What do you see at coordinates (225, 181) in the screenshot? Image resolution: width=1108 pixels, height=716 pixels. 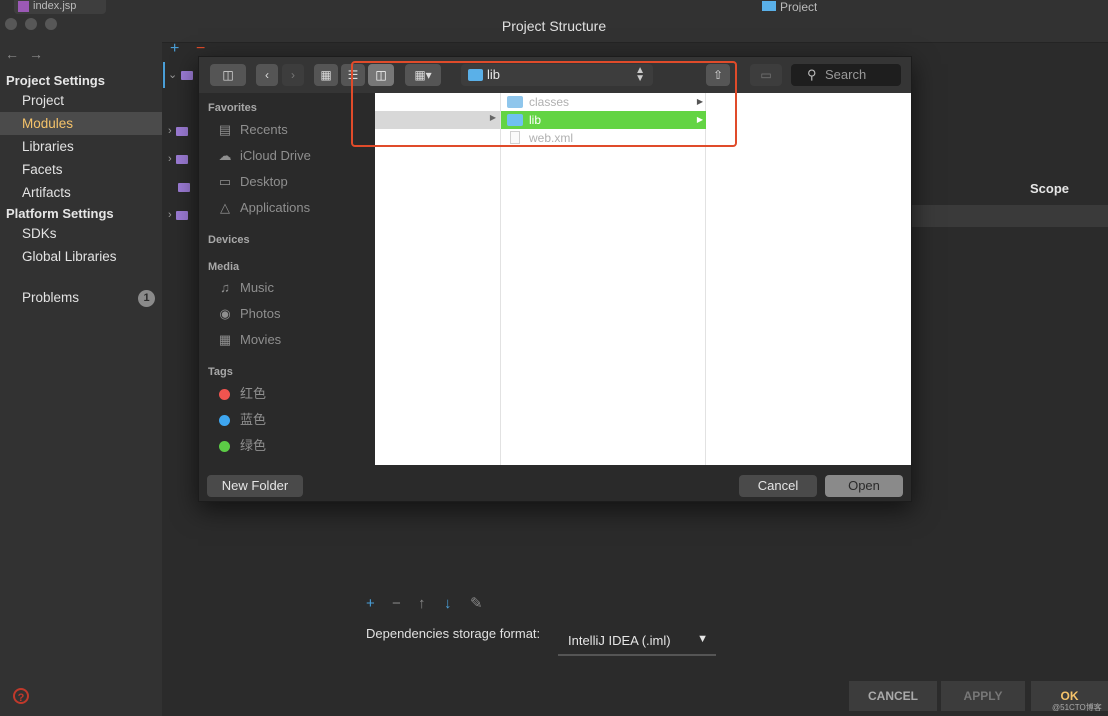 I see `desktop-icon: ▭` at bounding box center [225, 181].